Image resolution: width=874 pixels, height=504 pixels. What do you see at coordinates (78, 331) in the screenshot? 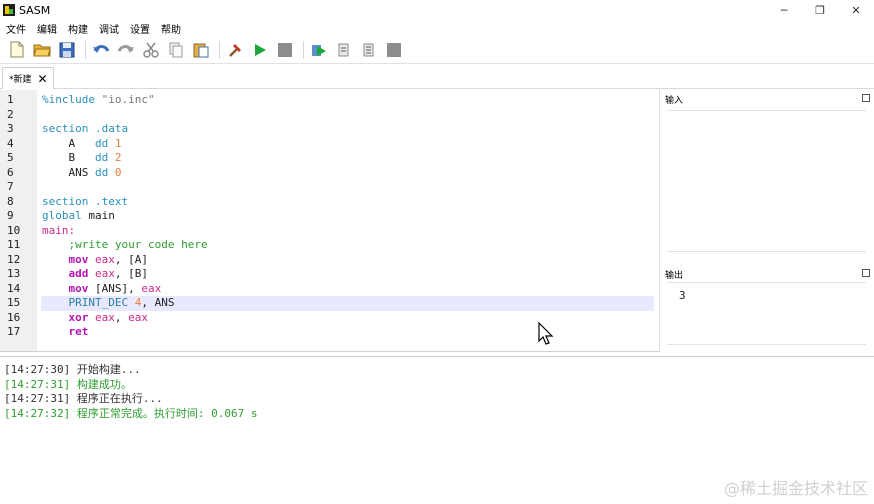
I see `code-token: ret` at bounding box center [78, 331].